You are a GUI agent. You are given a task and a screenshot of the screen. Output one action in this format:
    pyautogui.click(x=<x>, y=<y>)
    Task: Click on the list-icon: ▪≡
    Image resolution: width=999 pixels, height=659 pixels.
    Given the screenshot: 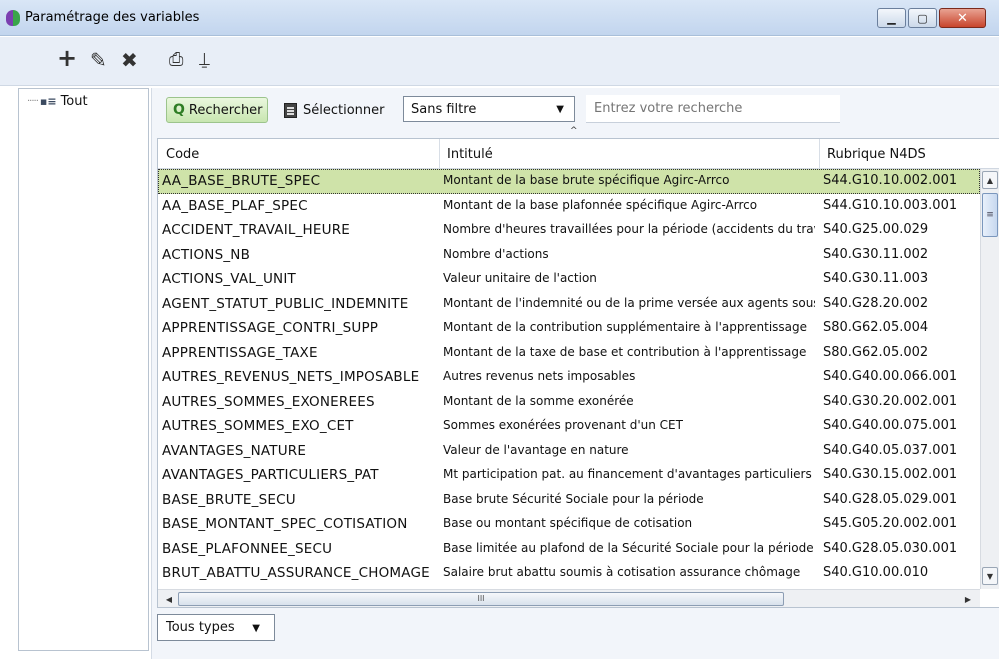 What is the action you would take?
    pyautogui.click(x=48, y=101)
    